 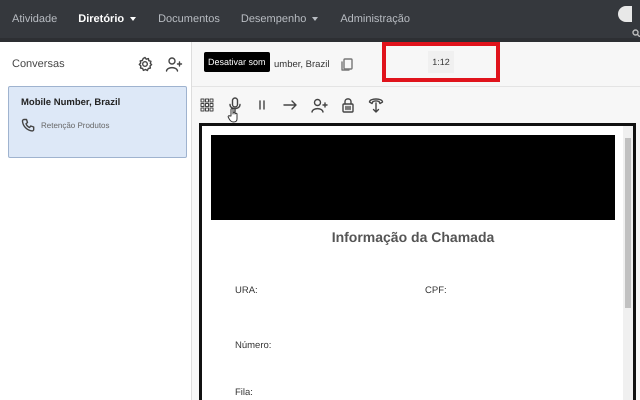 What do you see at coordinates (207, 105) in the screenshot?
I see `dialpad-icon` at bounding box center [207, 105].